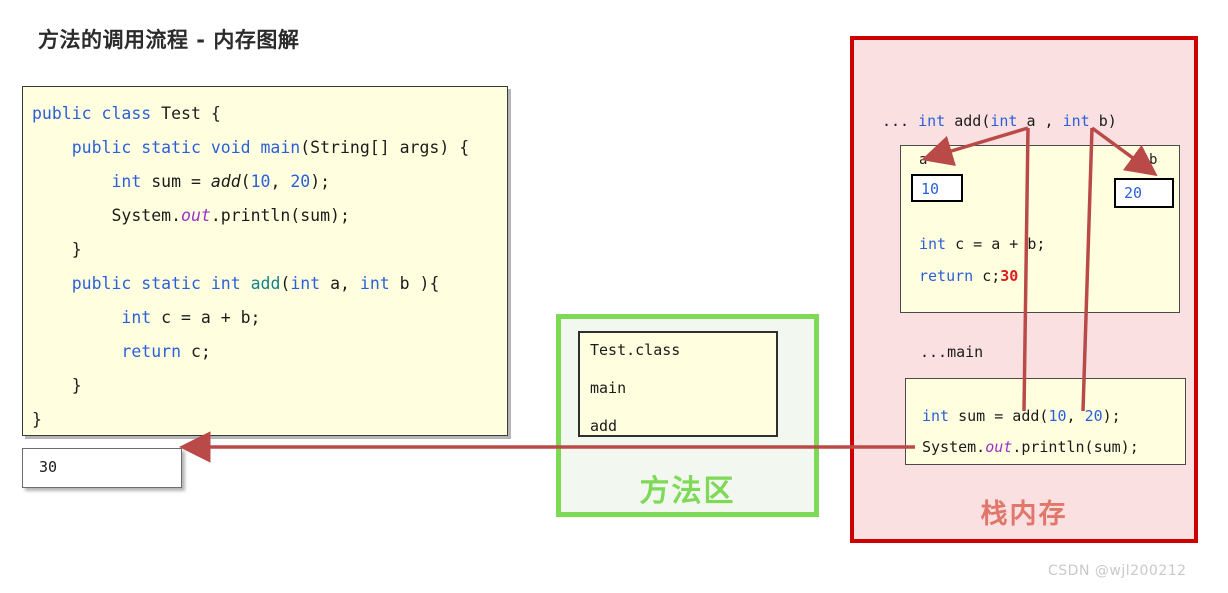 Image resolution: width=1228 pixels, height=593 pixels. What do you see at coordinates (1153, 160) in the screenshot?
I see `param-b-label: b` at bounding box center [1153, 160].